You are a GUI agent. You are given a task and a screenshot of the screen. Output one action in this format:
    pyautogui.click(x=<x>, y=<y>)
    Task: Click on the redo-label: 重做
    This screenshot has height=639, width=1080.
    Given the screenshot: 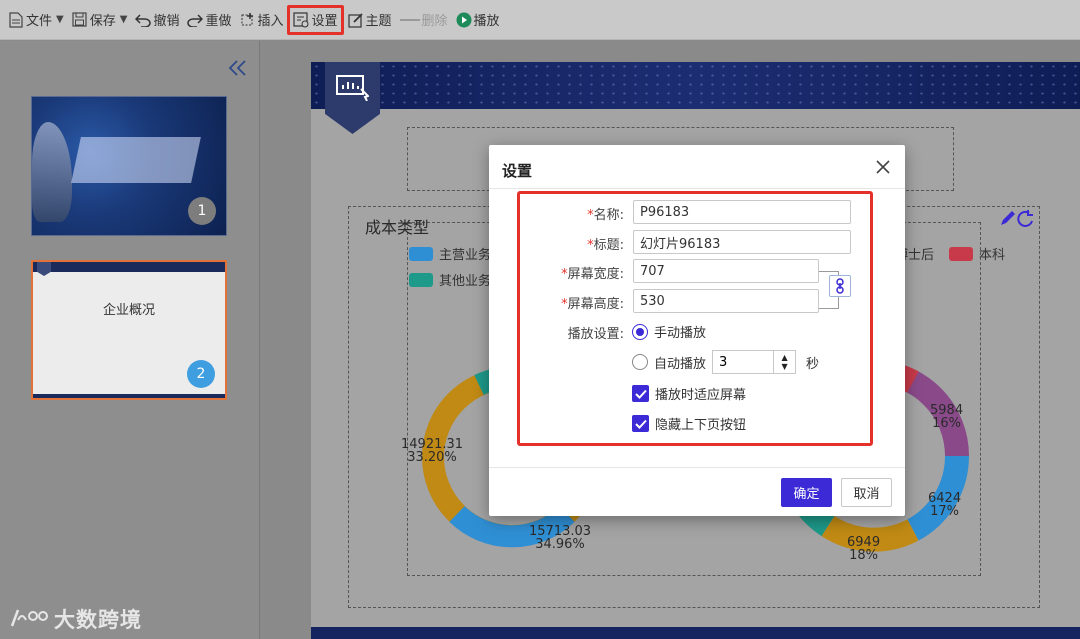 What is the action you would take?
    pyautogui.click(x=218, y=21)
    